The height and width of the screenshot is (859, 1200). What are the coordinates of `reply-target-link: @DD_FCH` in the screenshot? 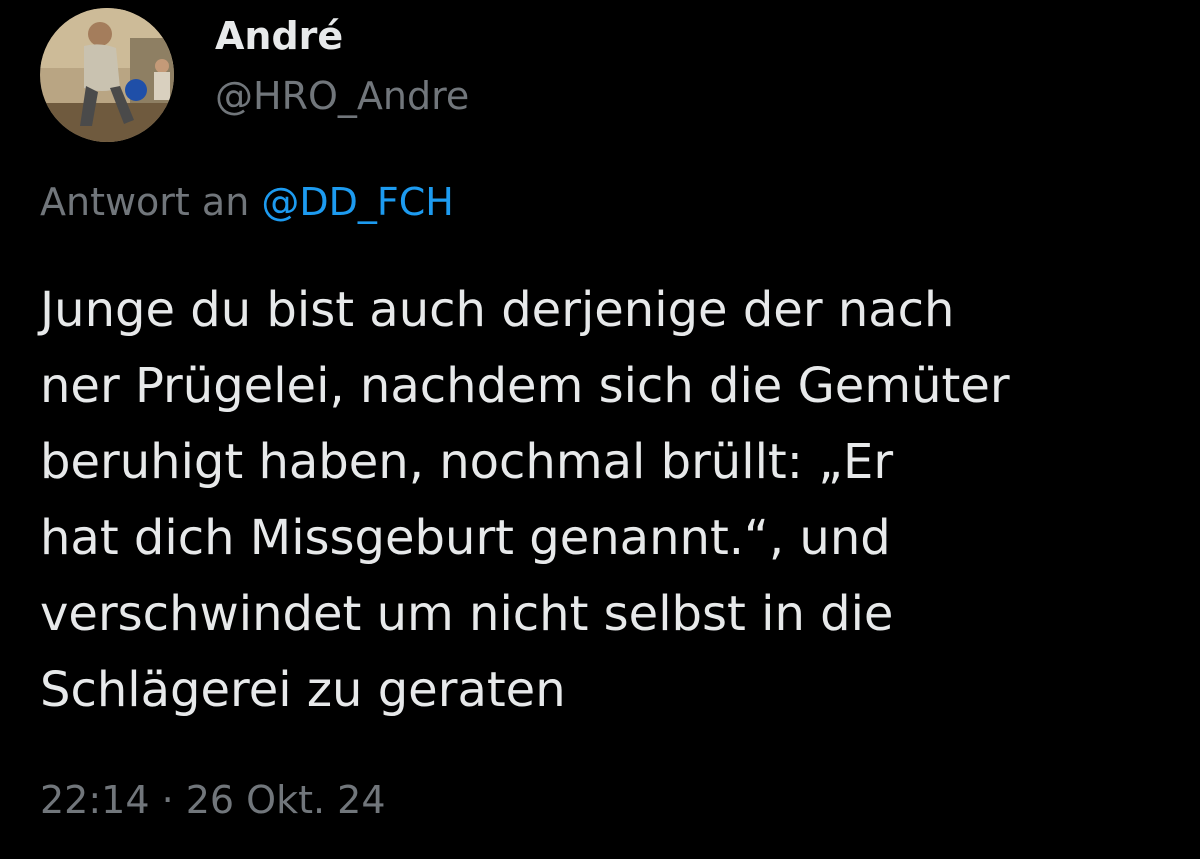 It's located at (357, 202).